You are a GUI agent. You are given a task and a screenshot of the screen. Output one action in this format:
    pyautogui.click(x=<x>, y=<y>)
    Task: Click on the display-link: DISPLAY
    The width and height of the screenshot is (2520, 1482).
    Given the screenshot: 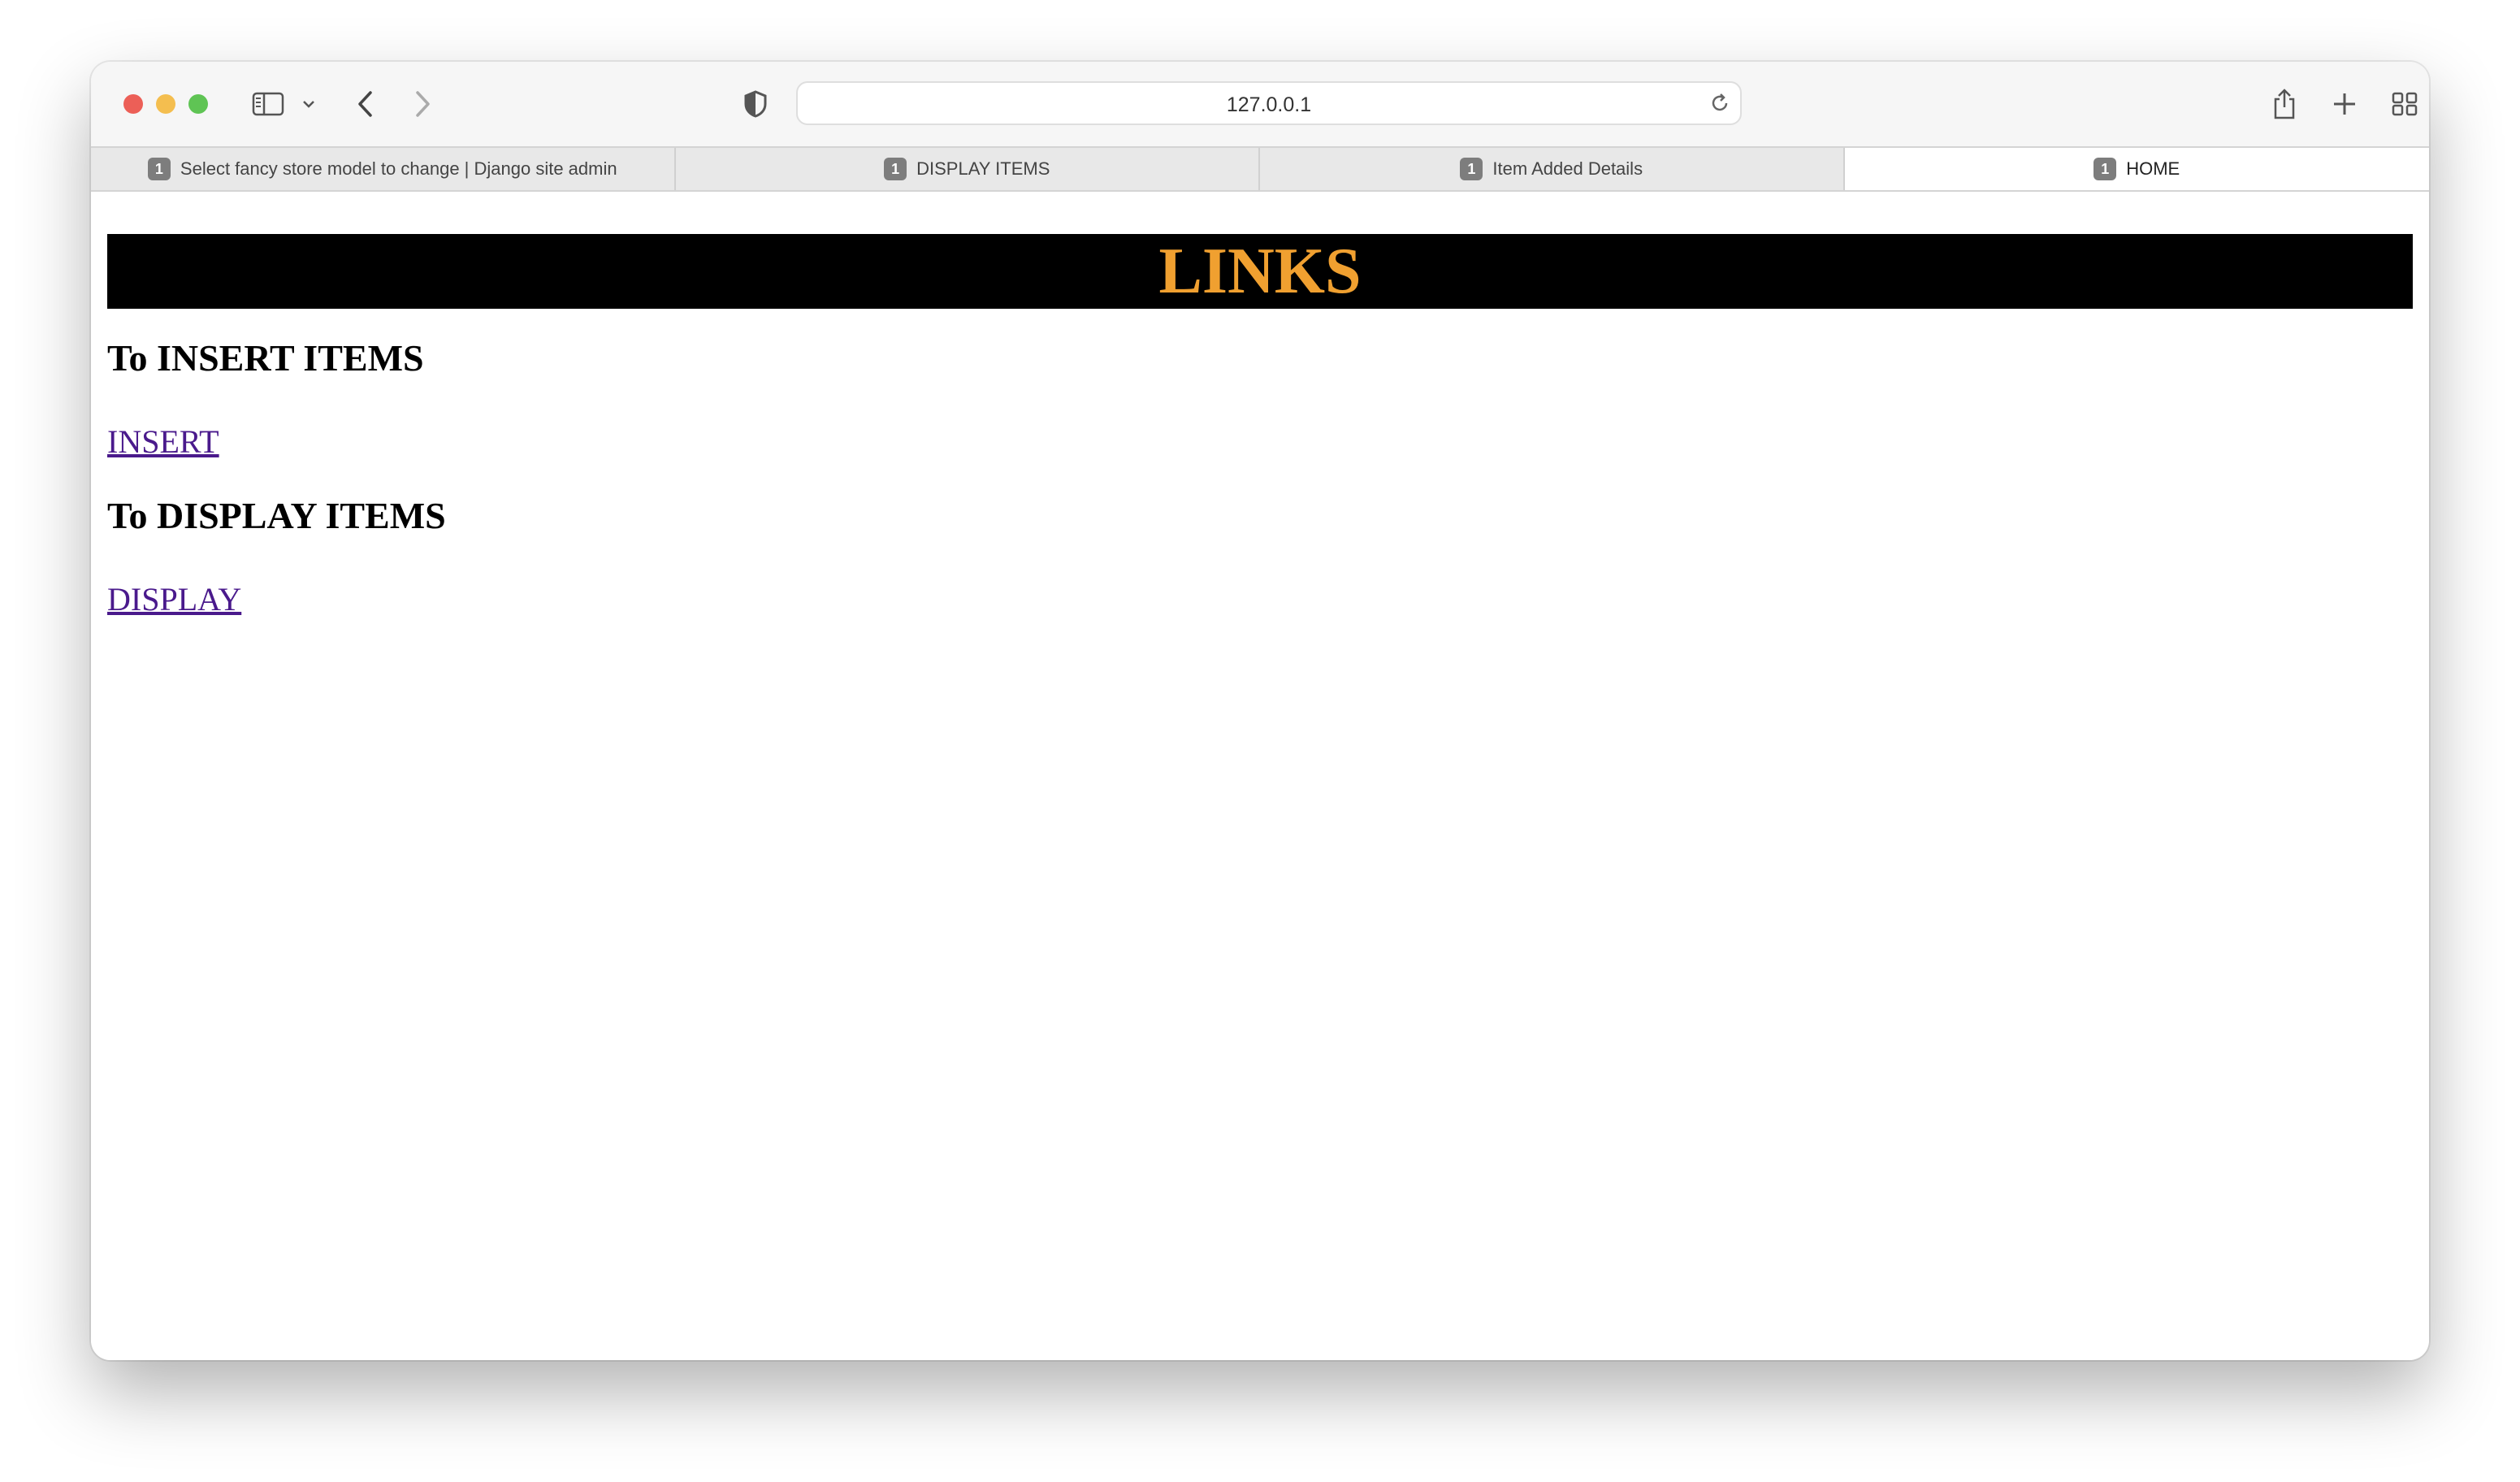 What is the action you would take?
    pyautogui.click(x=174, y=600)
    